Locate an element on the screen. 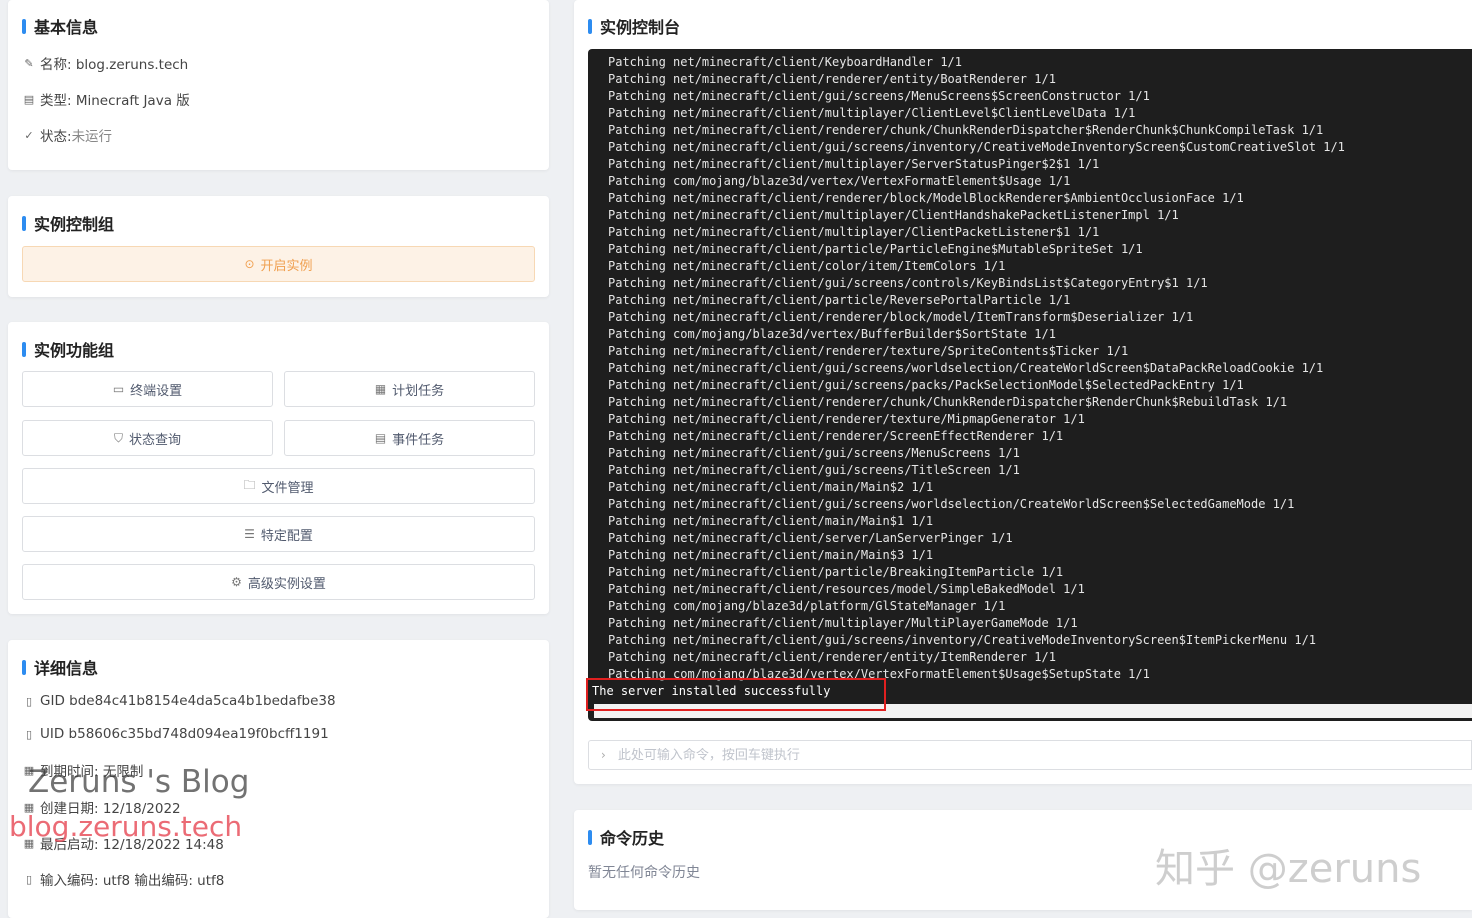 The height and width of the screenshot is (918, 1472). console-title: 实例控制台 is located at coordinates (634, 26).